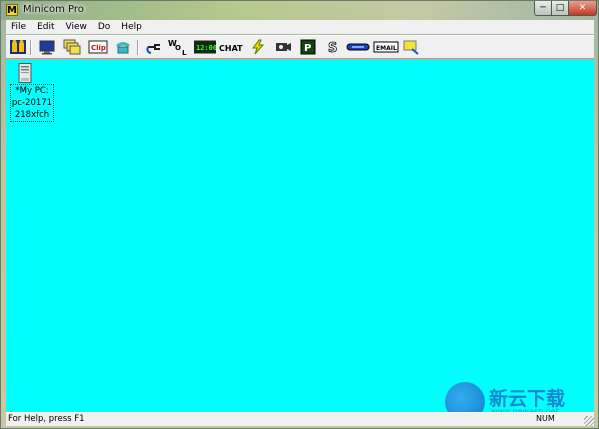 This screenshot has height=429, width=599. I want to click on menu-edit: Edit, so click(46, 27).